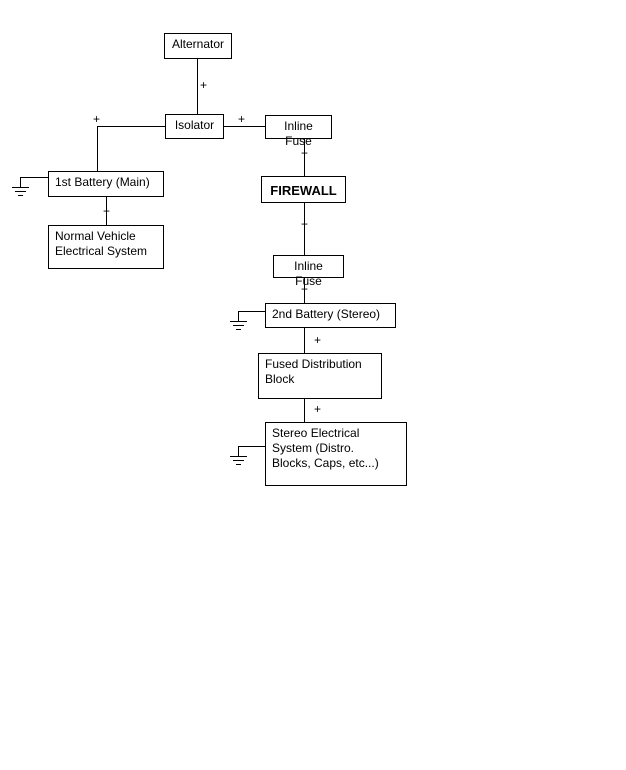 Image resolution: width=626 pixels, height=770 pixels. Describe the element at coordinates (318, 340) in the screenshot. I see `polarity-plus-battery2-fused-distribution: +` at that location.